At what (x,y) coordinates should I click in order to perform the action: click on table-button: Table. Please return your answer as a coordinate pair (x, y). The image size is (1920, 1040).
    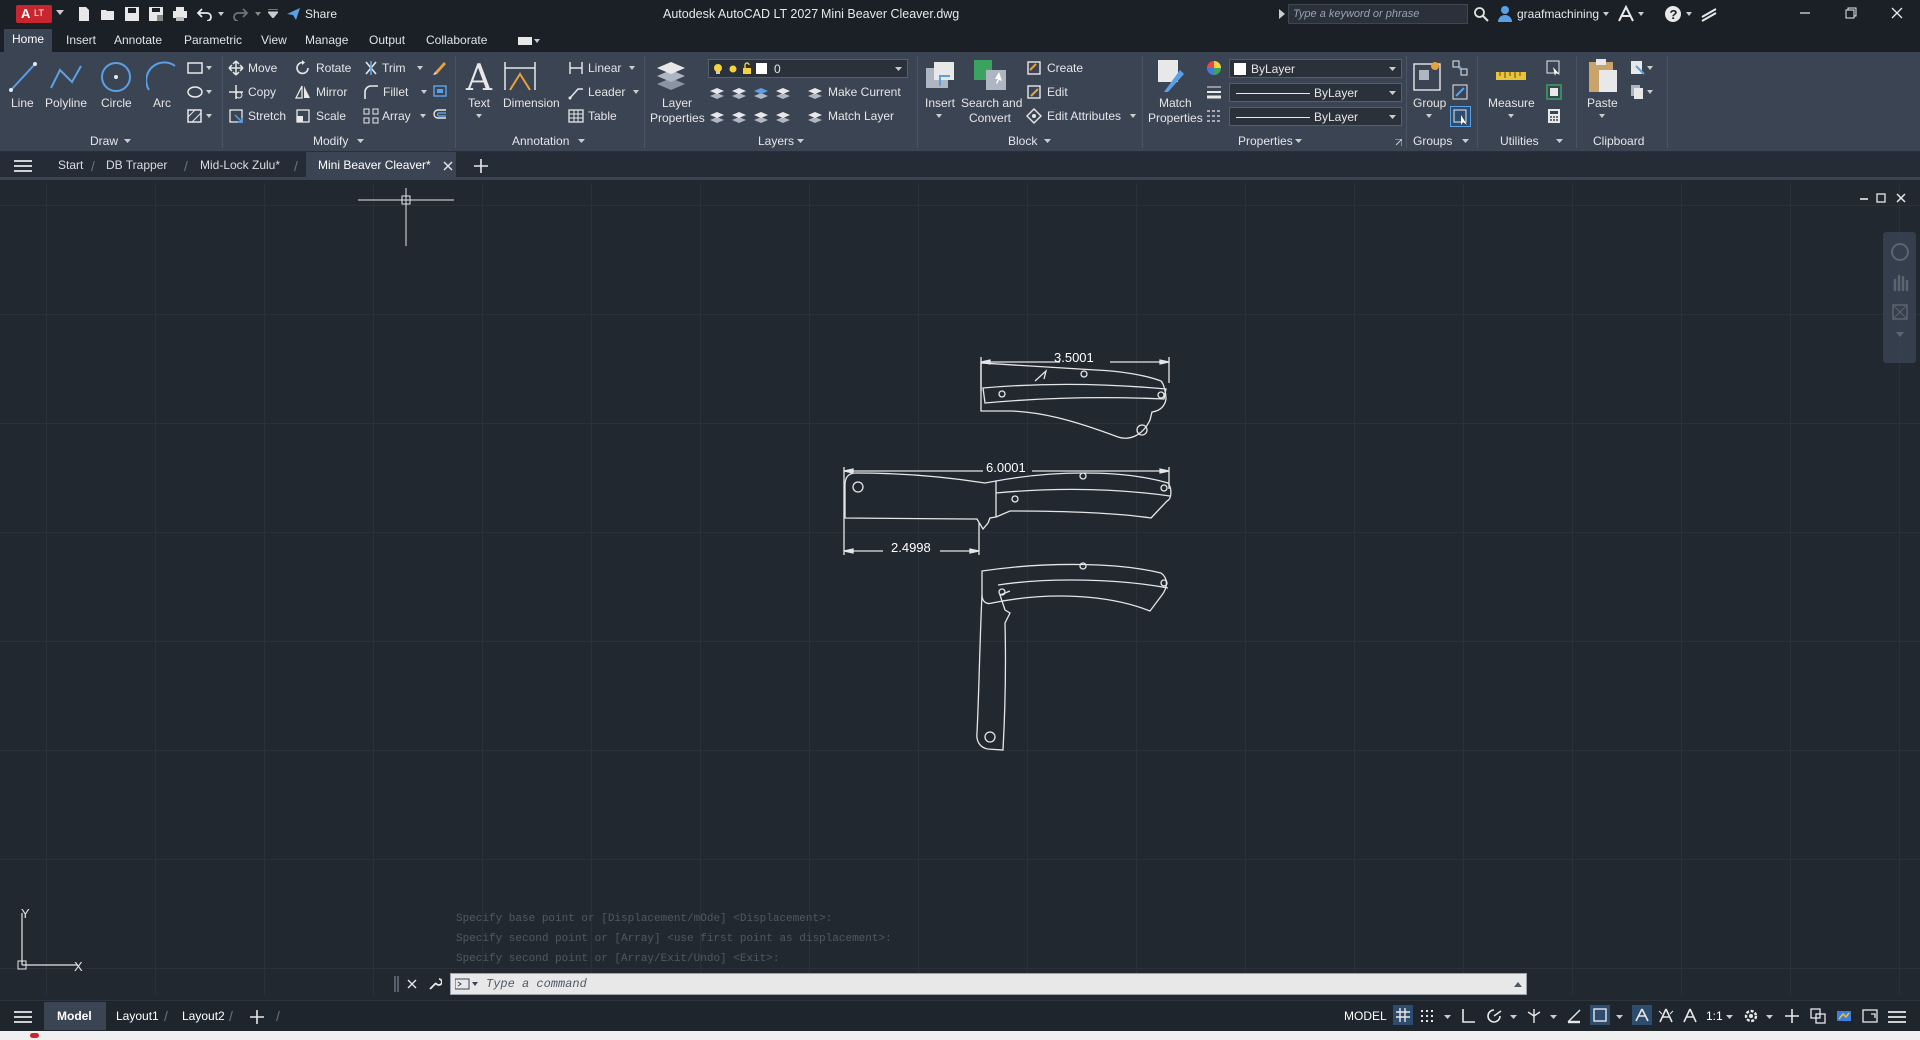
    Looking at the image, I should click on (602, 116).